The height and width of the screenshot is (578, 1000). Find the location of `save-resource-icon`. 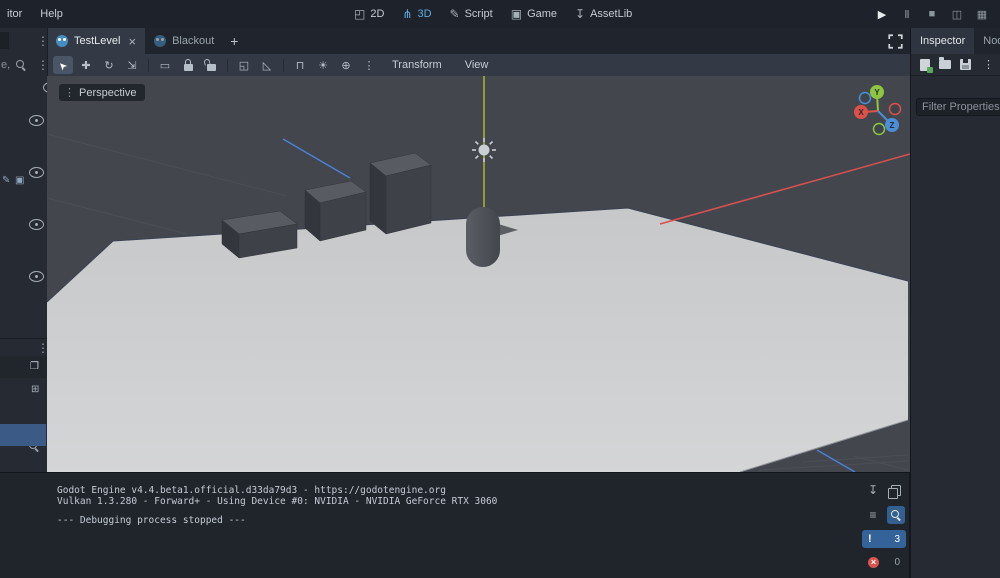

save-resource-icon is located at coordinates (965, 64).